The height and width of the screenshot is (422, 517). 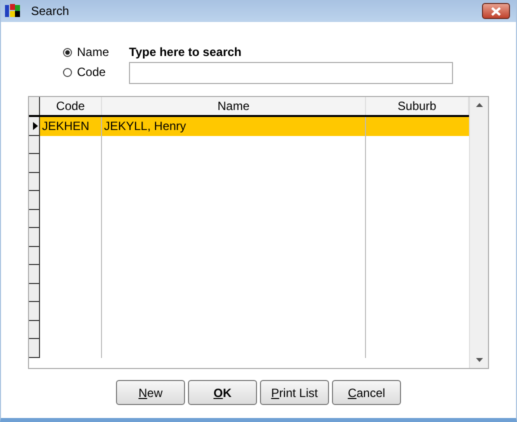 I want to click on search-label: Type here to search, so click(x=186, y=52).